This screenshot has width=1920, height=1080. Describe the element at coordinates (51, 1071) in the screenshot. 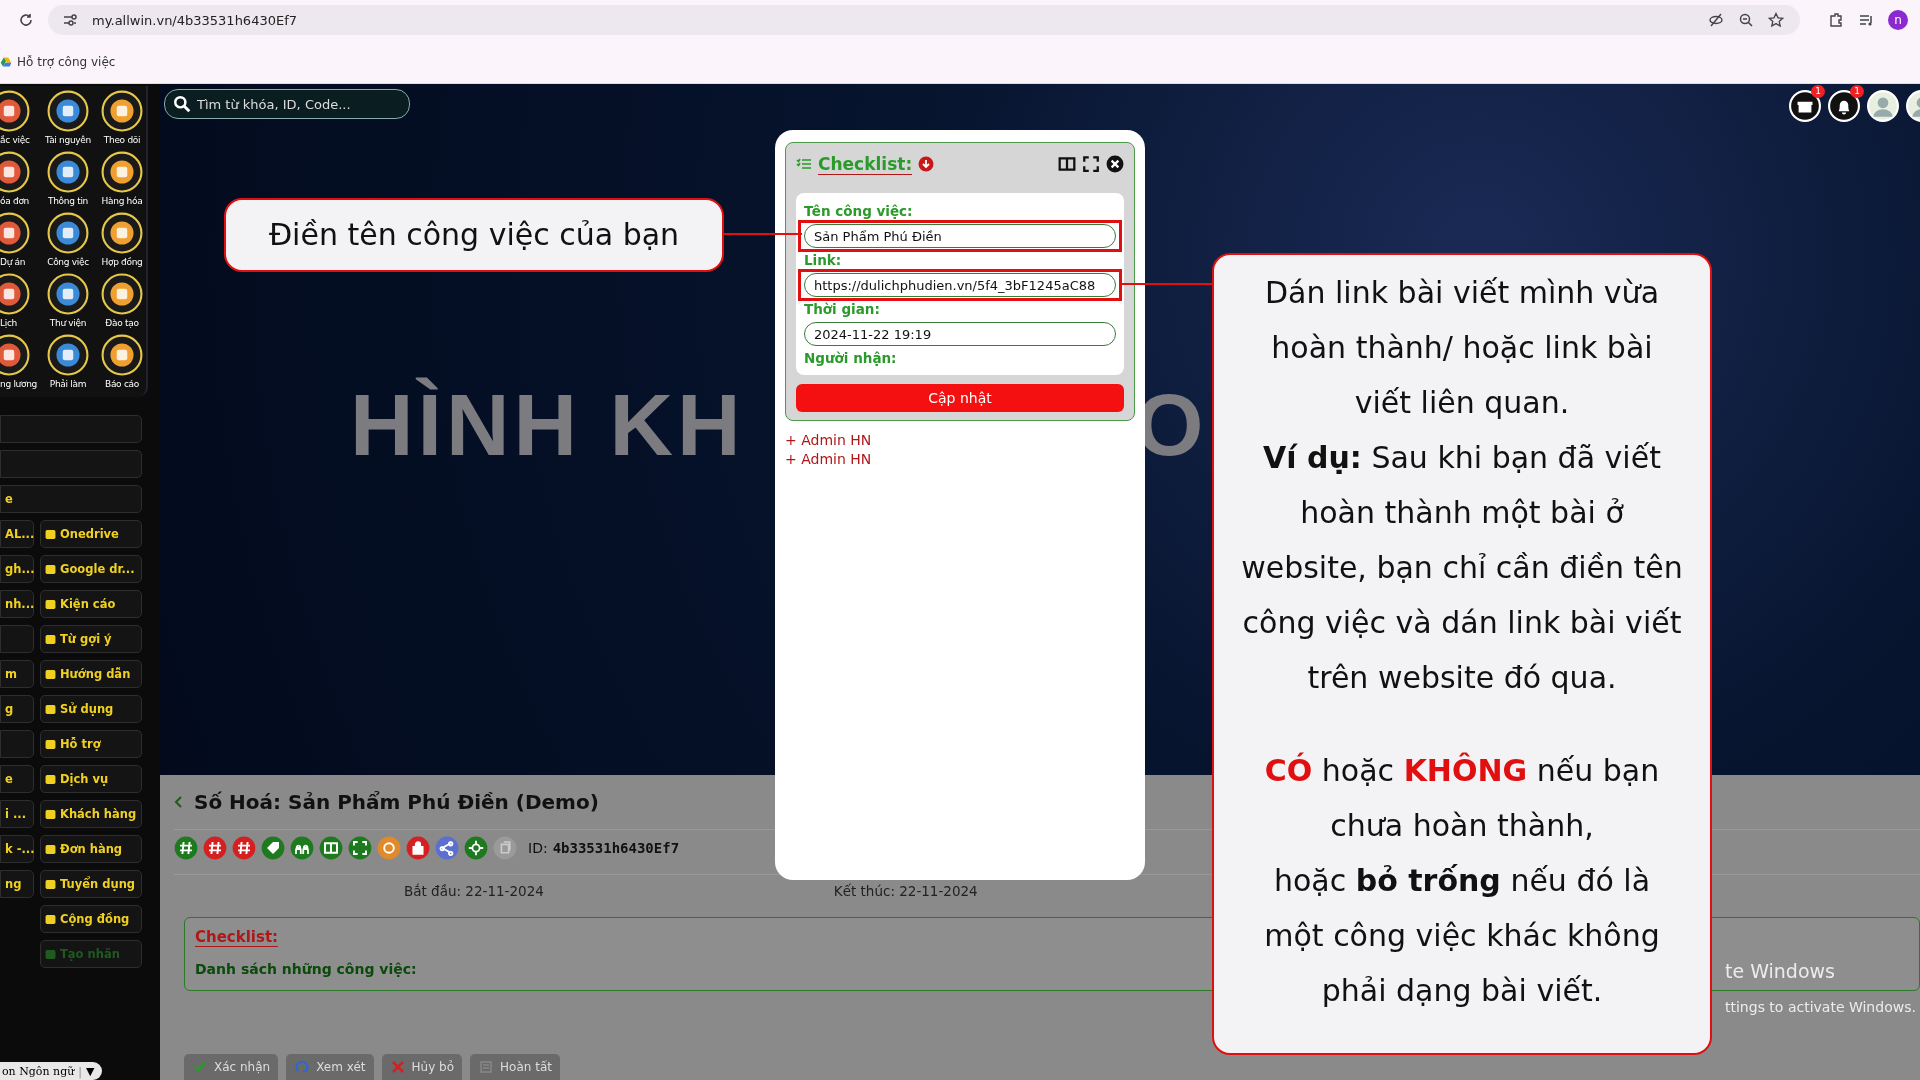

I see `language-selector: on Ngôn ngữ | ▼` at that location.